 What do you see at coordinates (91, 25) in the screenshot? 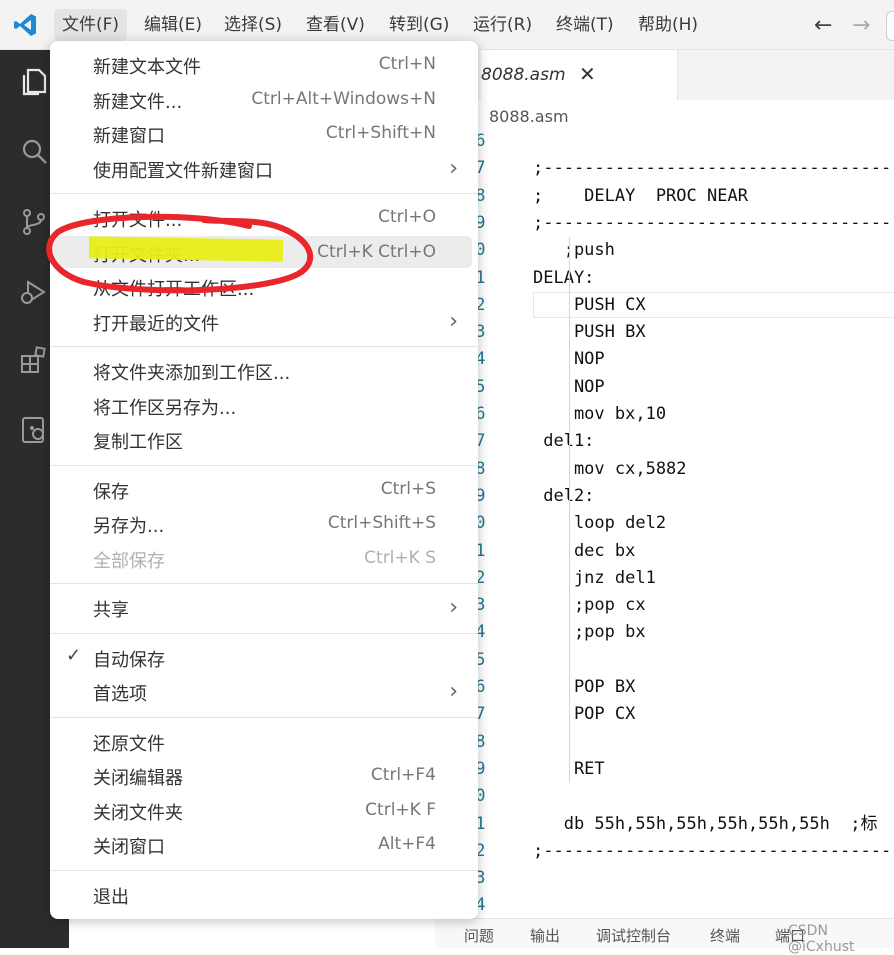
I see `menubar-item: 文件(F)` at bounding box center [91, 25].